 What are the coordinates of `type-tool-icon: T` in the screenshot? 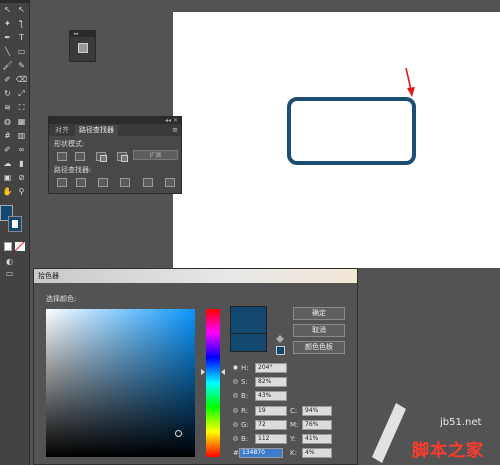 It's located at (21, 38).